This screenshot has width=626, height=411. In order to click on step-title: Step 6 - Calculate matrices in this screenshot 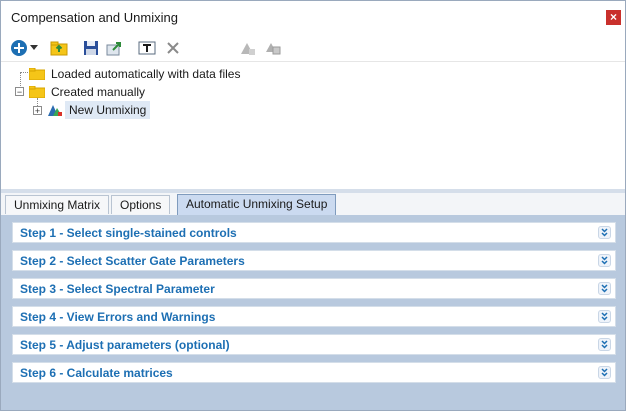, I will do `click(96, 373)`.